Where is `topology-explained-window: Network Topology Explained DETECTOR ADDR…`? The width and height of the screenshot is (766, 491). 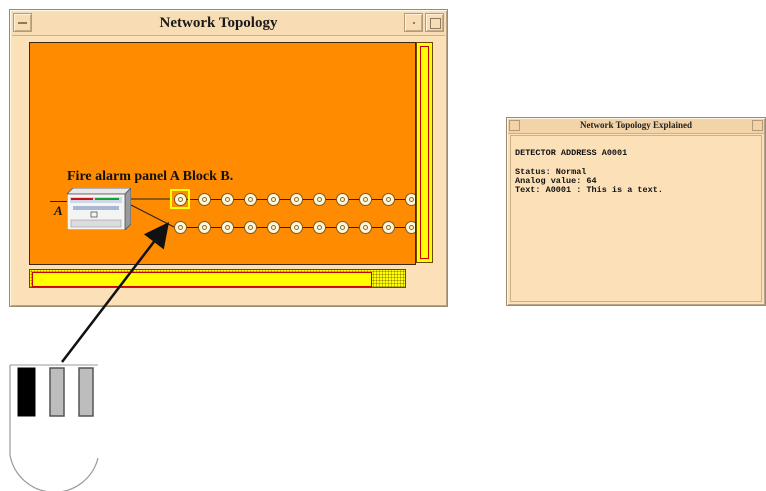
topology-explained-window: Network Topology Explained DETECTOR ADDR… is located at coordinates (636, 211).